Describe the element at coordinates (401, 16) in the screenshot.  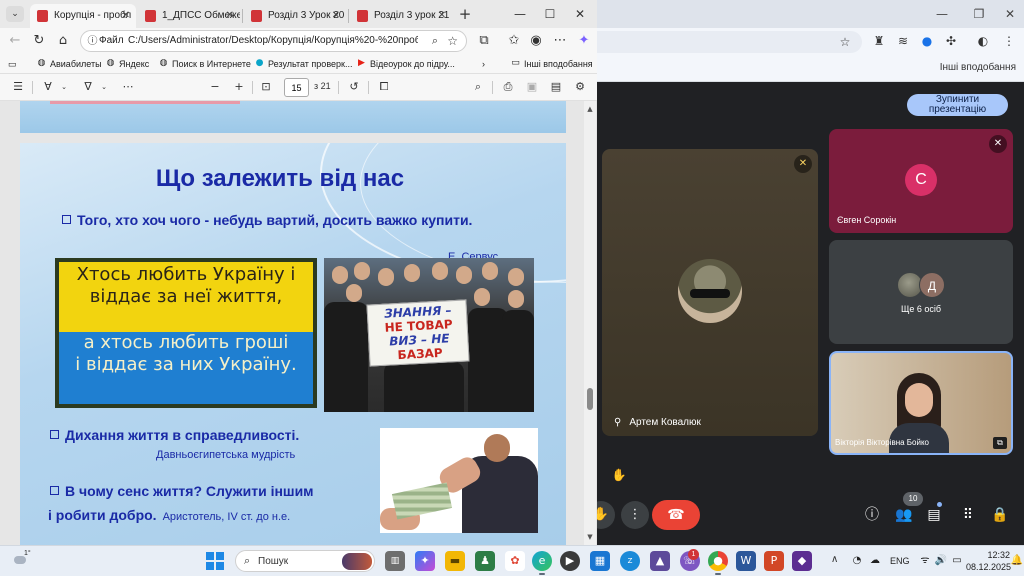
I see `tab-pdf-lesson-21: Розділ 3 урок 21 в ✕` at that location.